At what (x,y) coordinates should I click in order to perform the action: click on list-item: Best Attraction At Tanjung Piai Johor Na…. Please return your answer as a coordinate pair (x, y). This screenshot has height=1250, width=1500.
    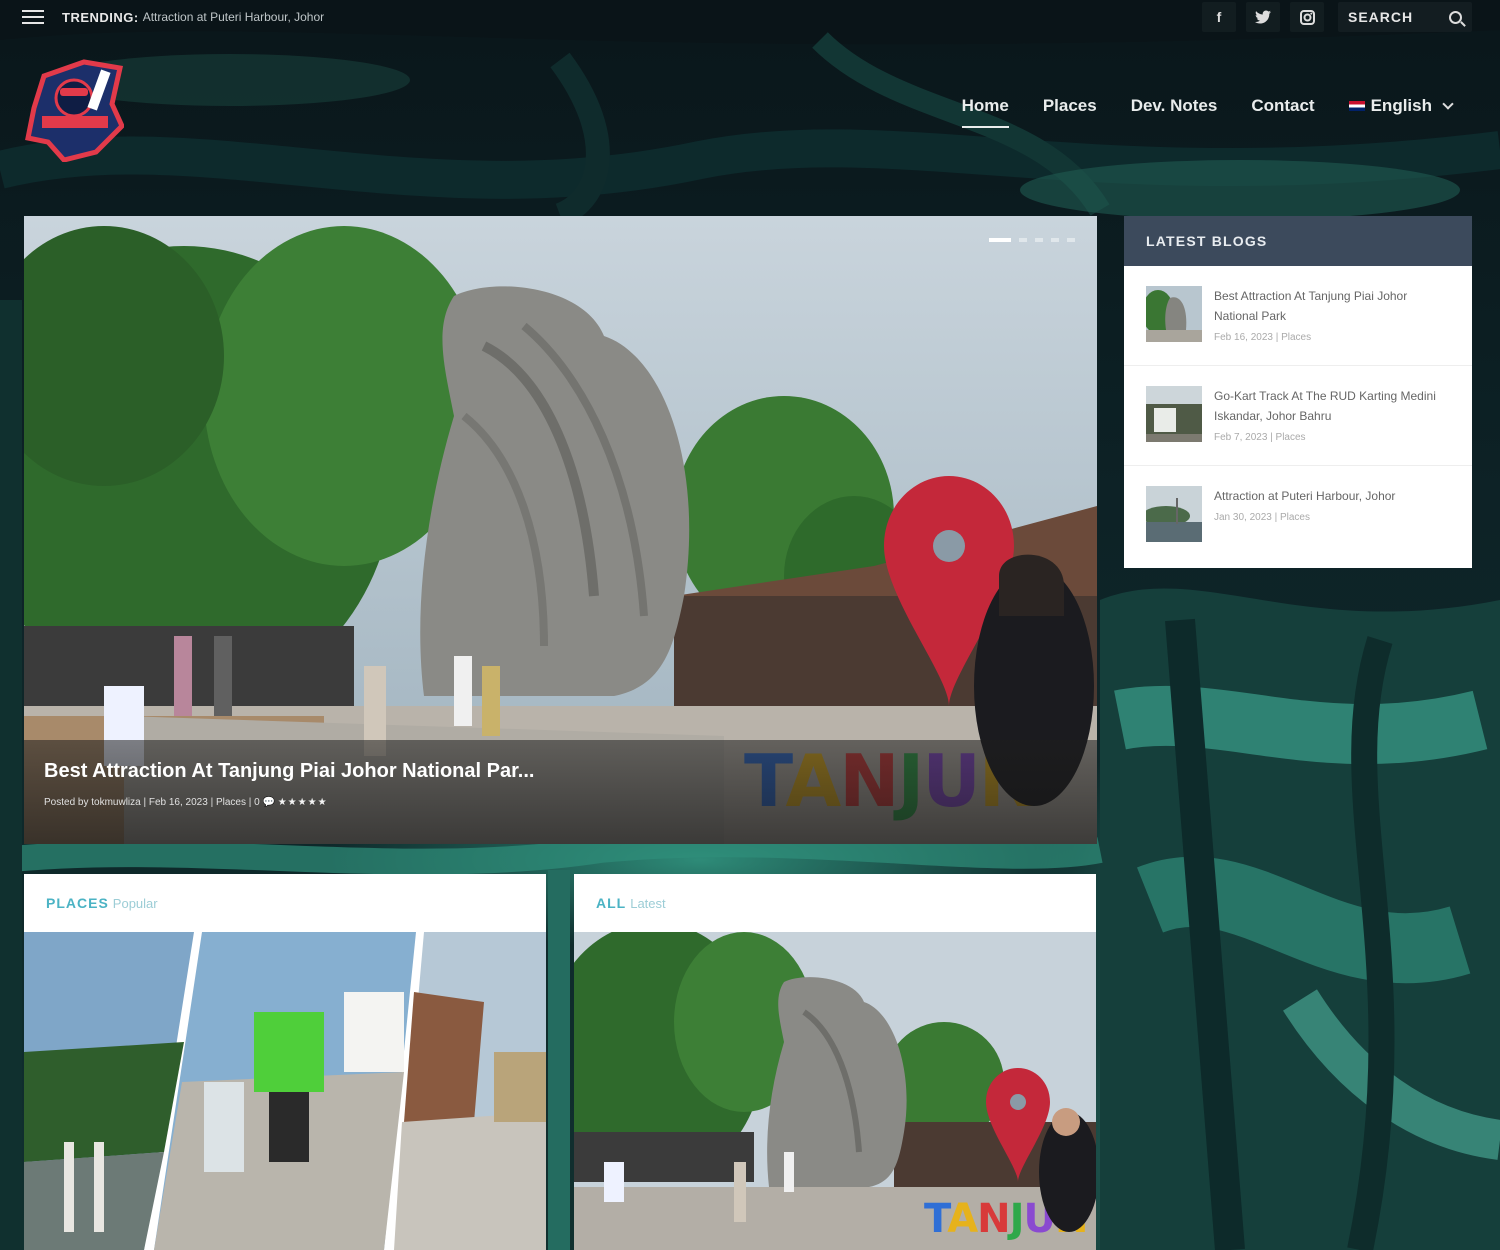
    Looking at the image, I should click on (1298, 316).